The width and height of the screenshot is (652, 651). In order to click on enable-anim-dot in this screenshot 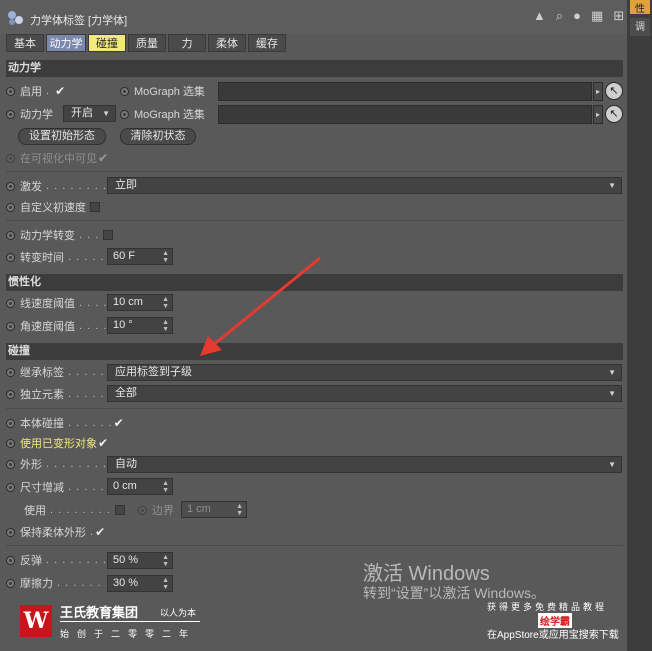, I will do `click(10, 91)`.